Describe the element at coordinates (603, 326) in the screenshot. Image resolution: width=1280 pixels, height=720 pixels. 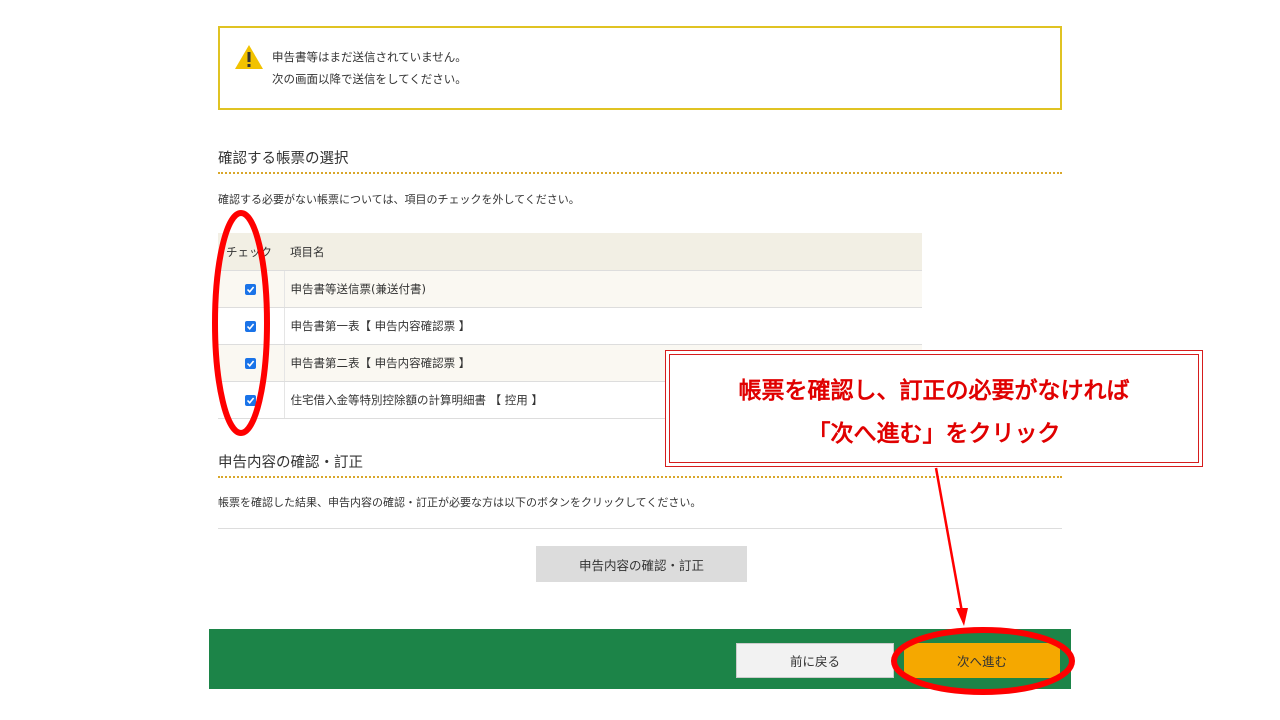
I see `row-label: 申告書第一表【 申告内容確認票 】` at that location.